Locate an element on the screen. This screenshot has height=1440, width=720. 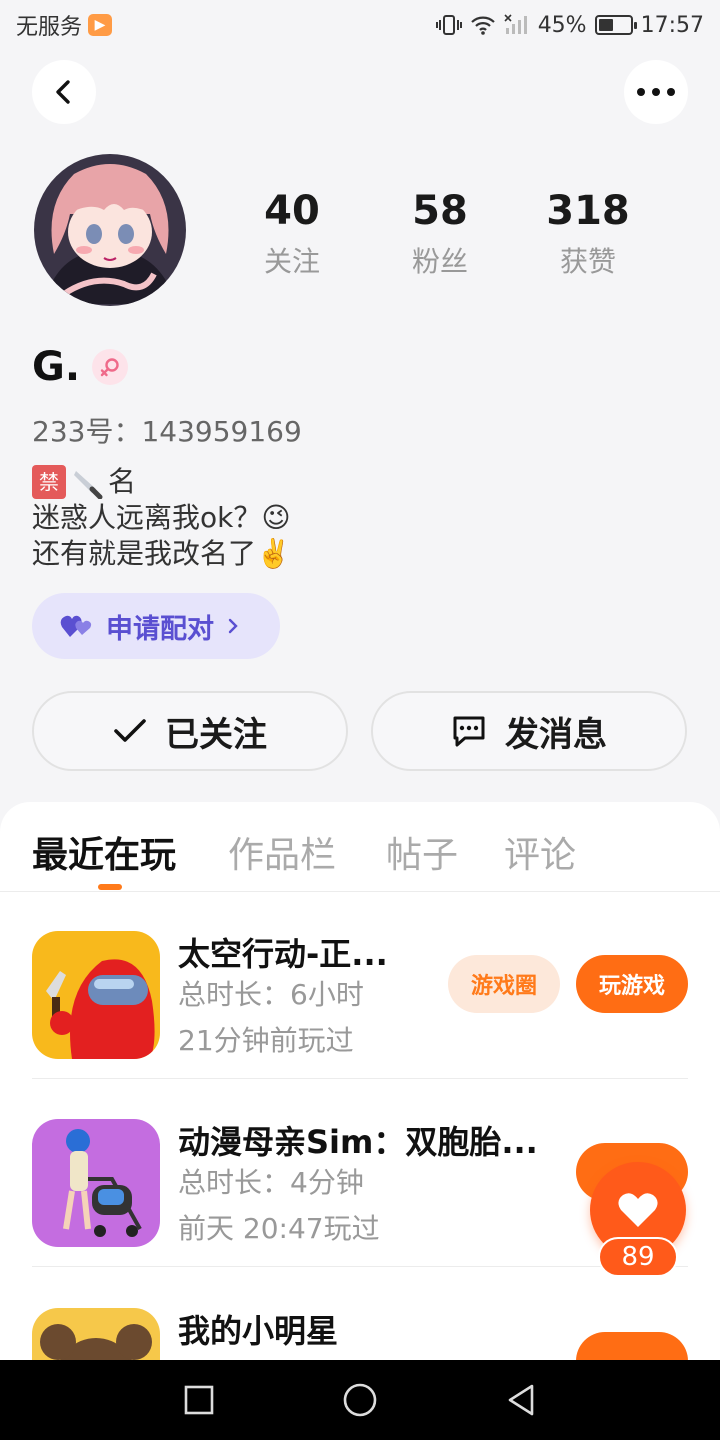
likes-count: 318 is located at coordinates (588, 211).